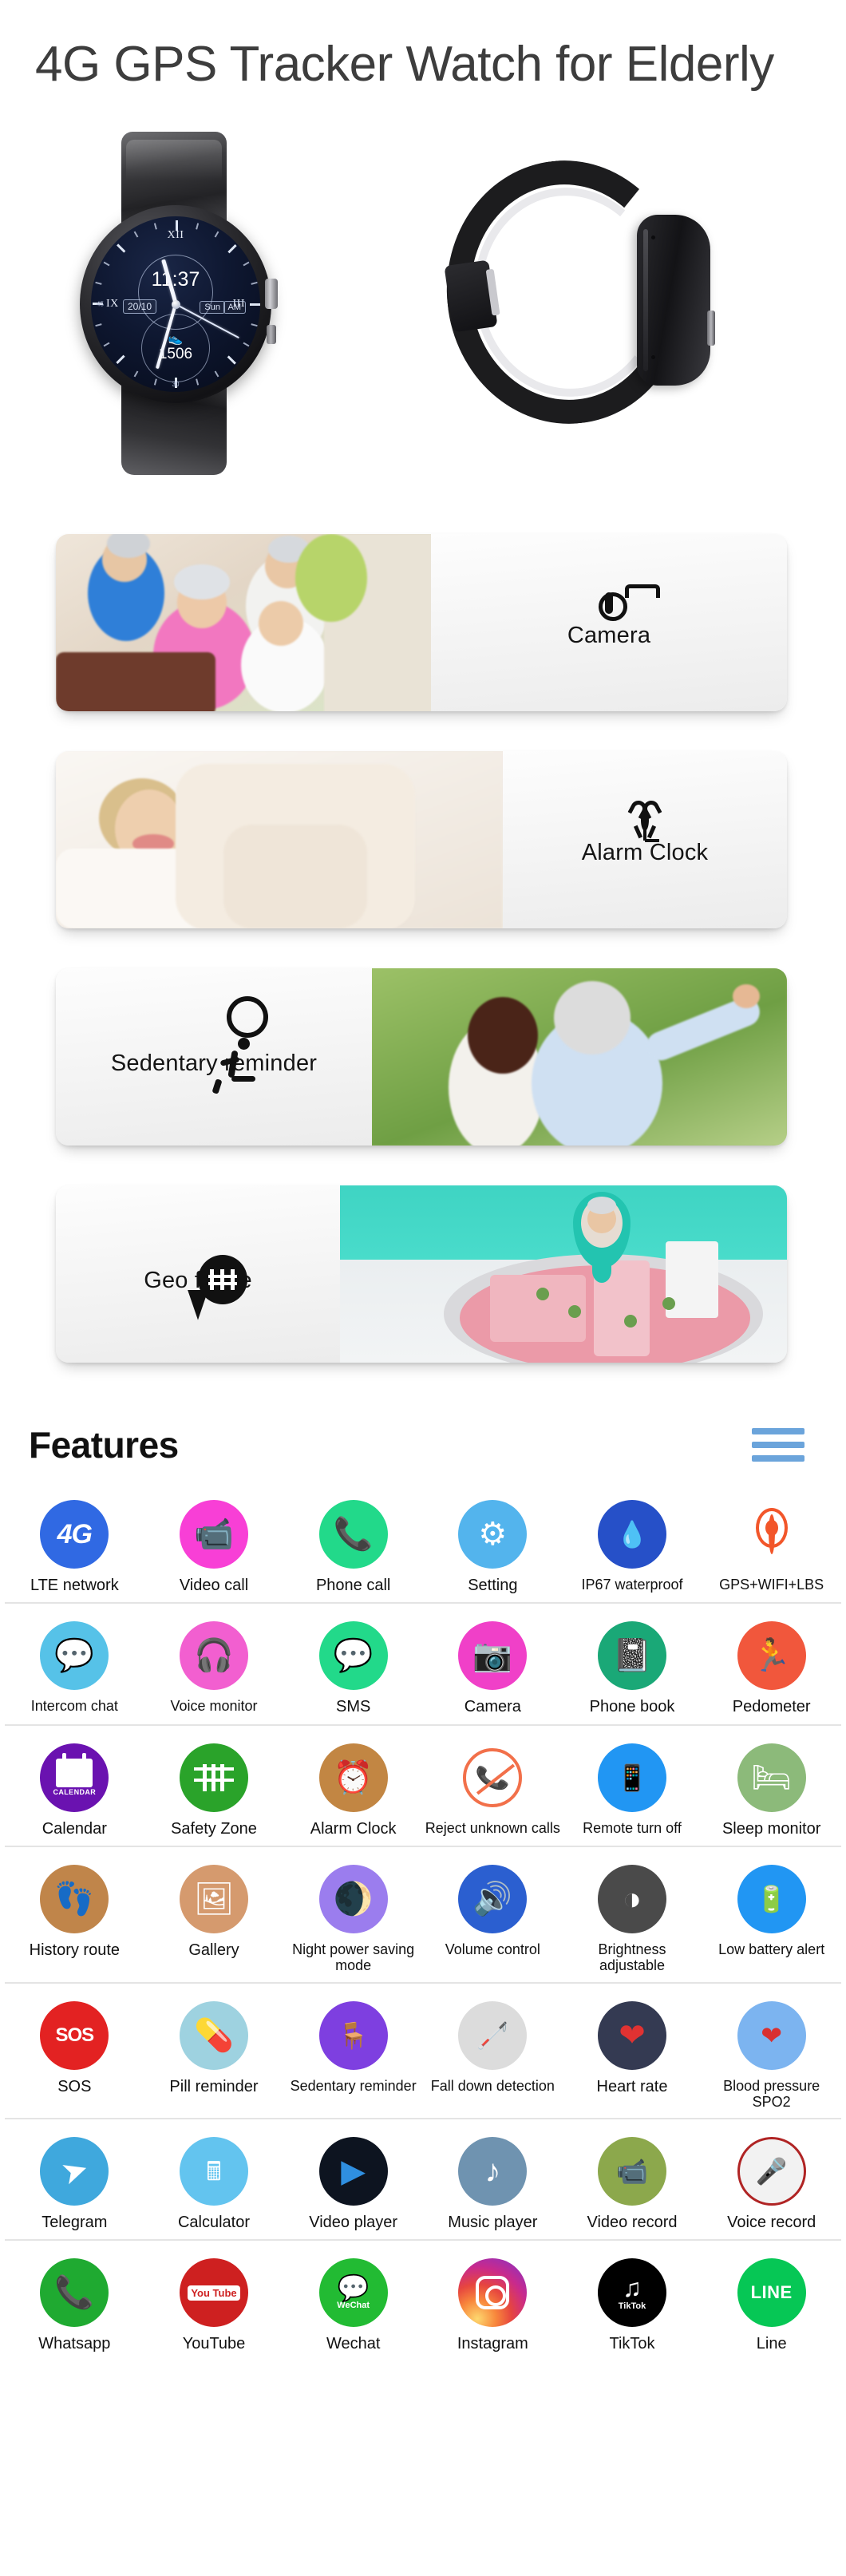 The image size is (846, 2576). Describe the element at coordinates (74, 1586) in the screenshot. I see `feature-label: LTE network` at that location.